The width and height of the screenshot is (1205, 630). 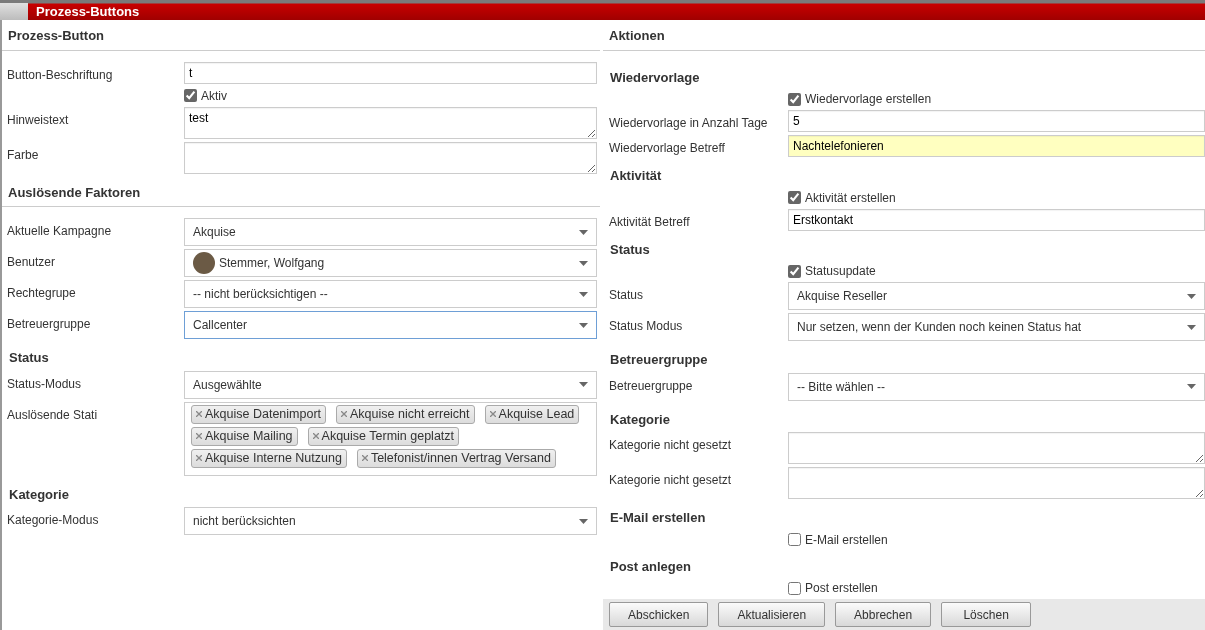 What do you see at coordinates (986, 614) in the screenshot?
I see `form-button: Löschen` at bounding box center [986, 614].